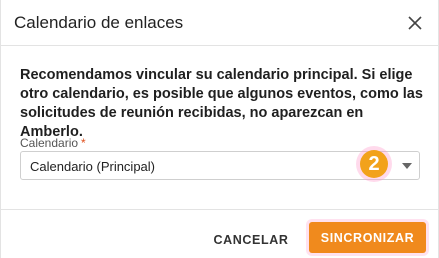  I want to click on chevron-down-icon, so click(407, 166).